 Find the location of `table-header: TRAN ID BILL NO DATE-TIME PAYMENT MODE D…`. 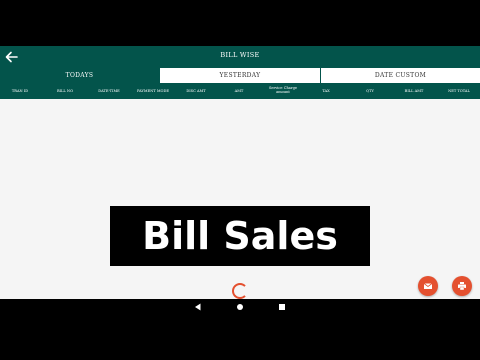

table-header: TRAN ID BILL NO DATE-TIME PAYMENT MODE D… is located at coordinates (240, 91).